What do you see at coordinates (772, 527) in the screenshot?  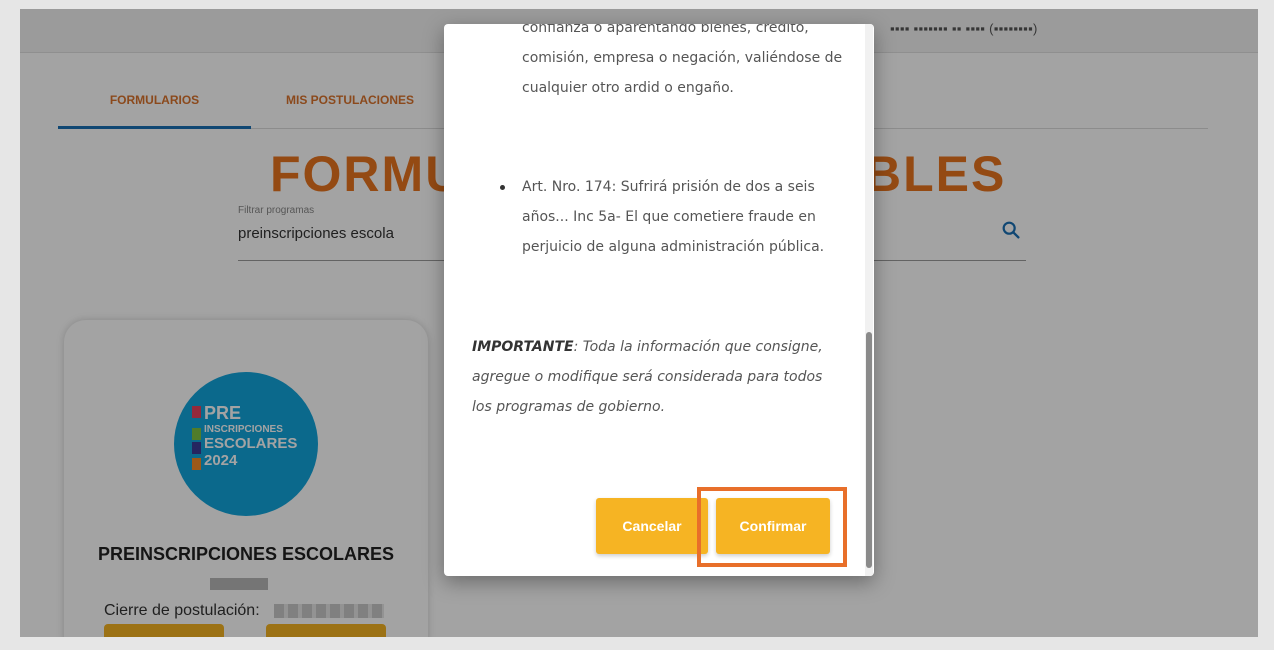 I see `confirm-button-highlight` at bounding box center [772, 527].